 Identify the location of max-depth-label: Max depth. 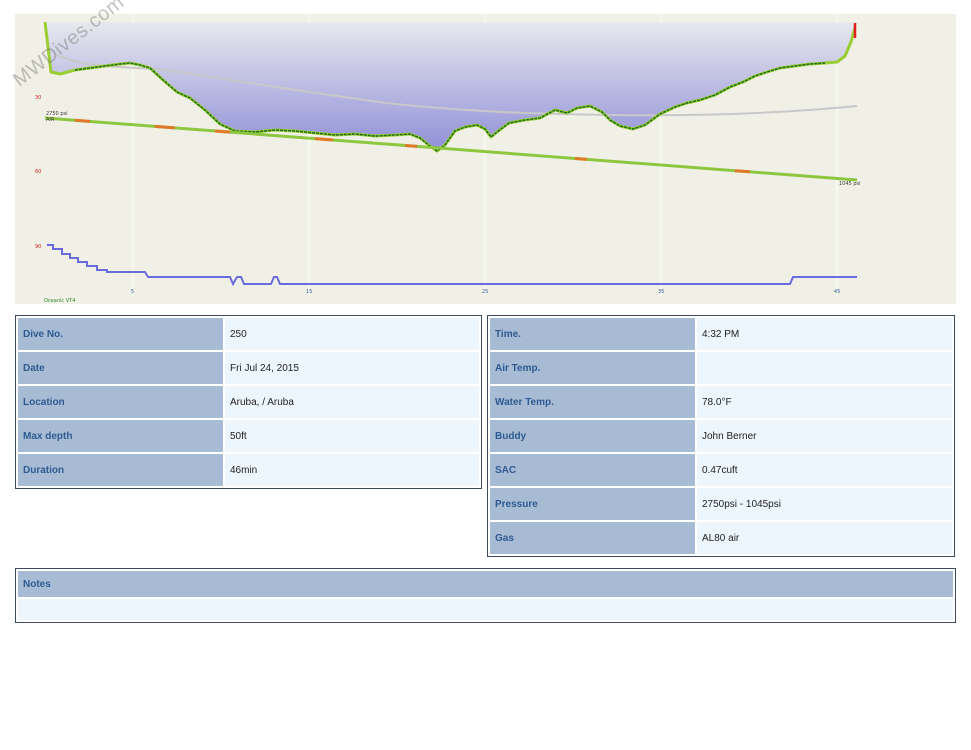
(120, 436).